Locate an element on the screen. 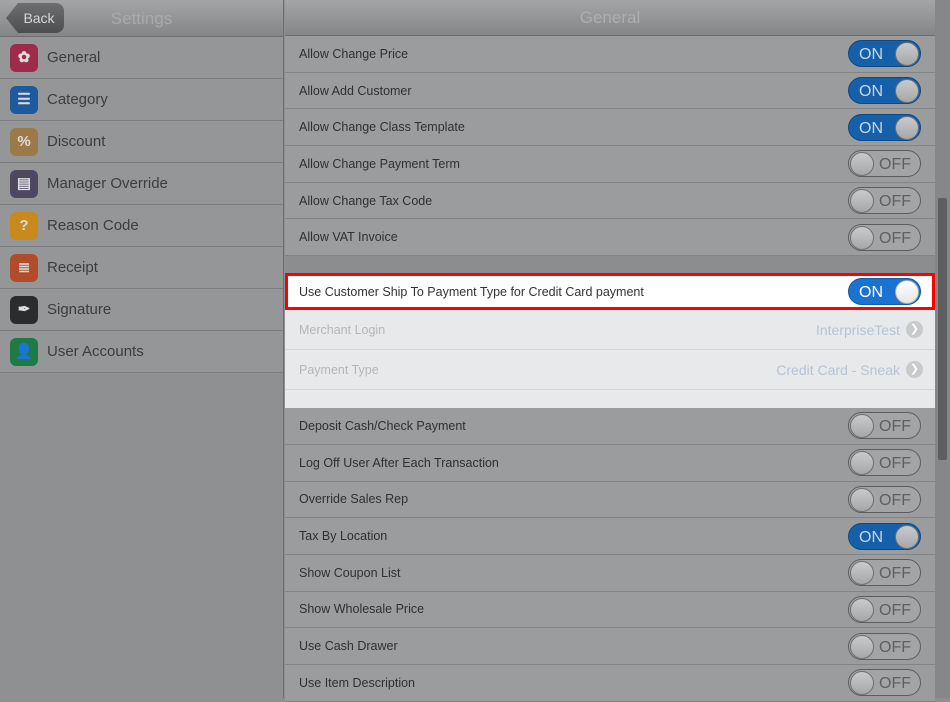  setting-label: Tax By Location is located at coordinates (343, 536).